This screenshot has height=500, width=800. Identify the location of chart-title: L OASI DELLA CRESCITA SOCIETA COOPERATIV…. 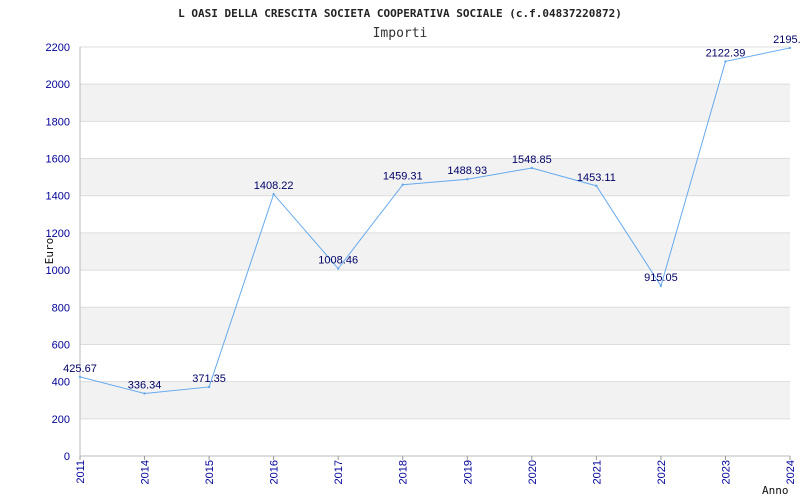
(400, 13).